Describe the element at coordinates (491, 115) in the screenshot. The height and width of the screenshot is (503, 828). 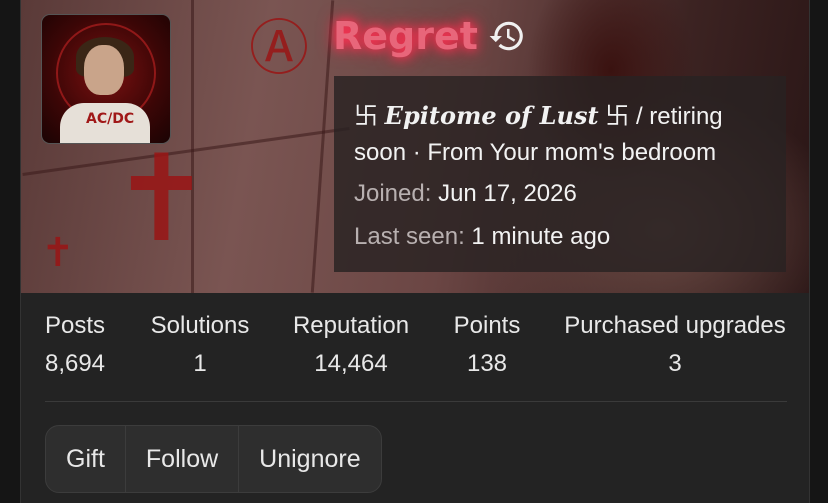
I see `title-styled-text: Epitome of Lust` at that location.